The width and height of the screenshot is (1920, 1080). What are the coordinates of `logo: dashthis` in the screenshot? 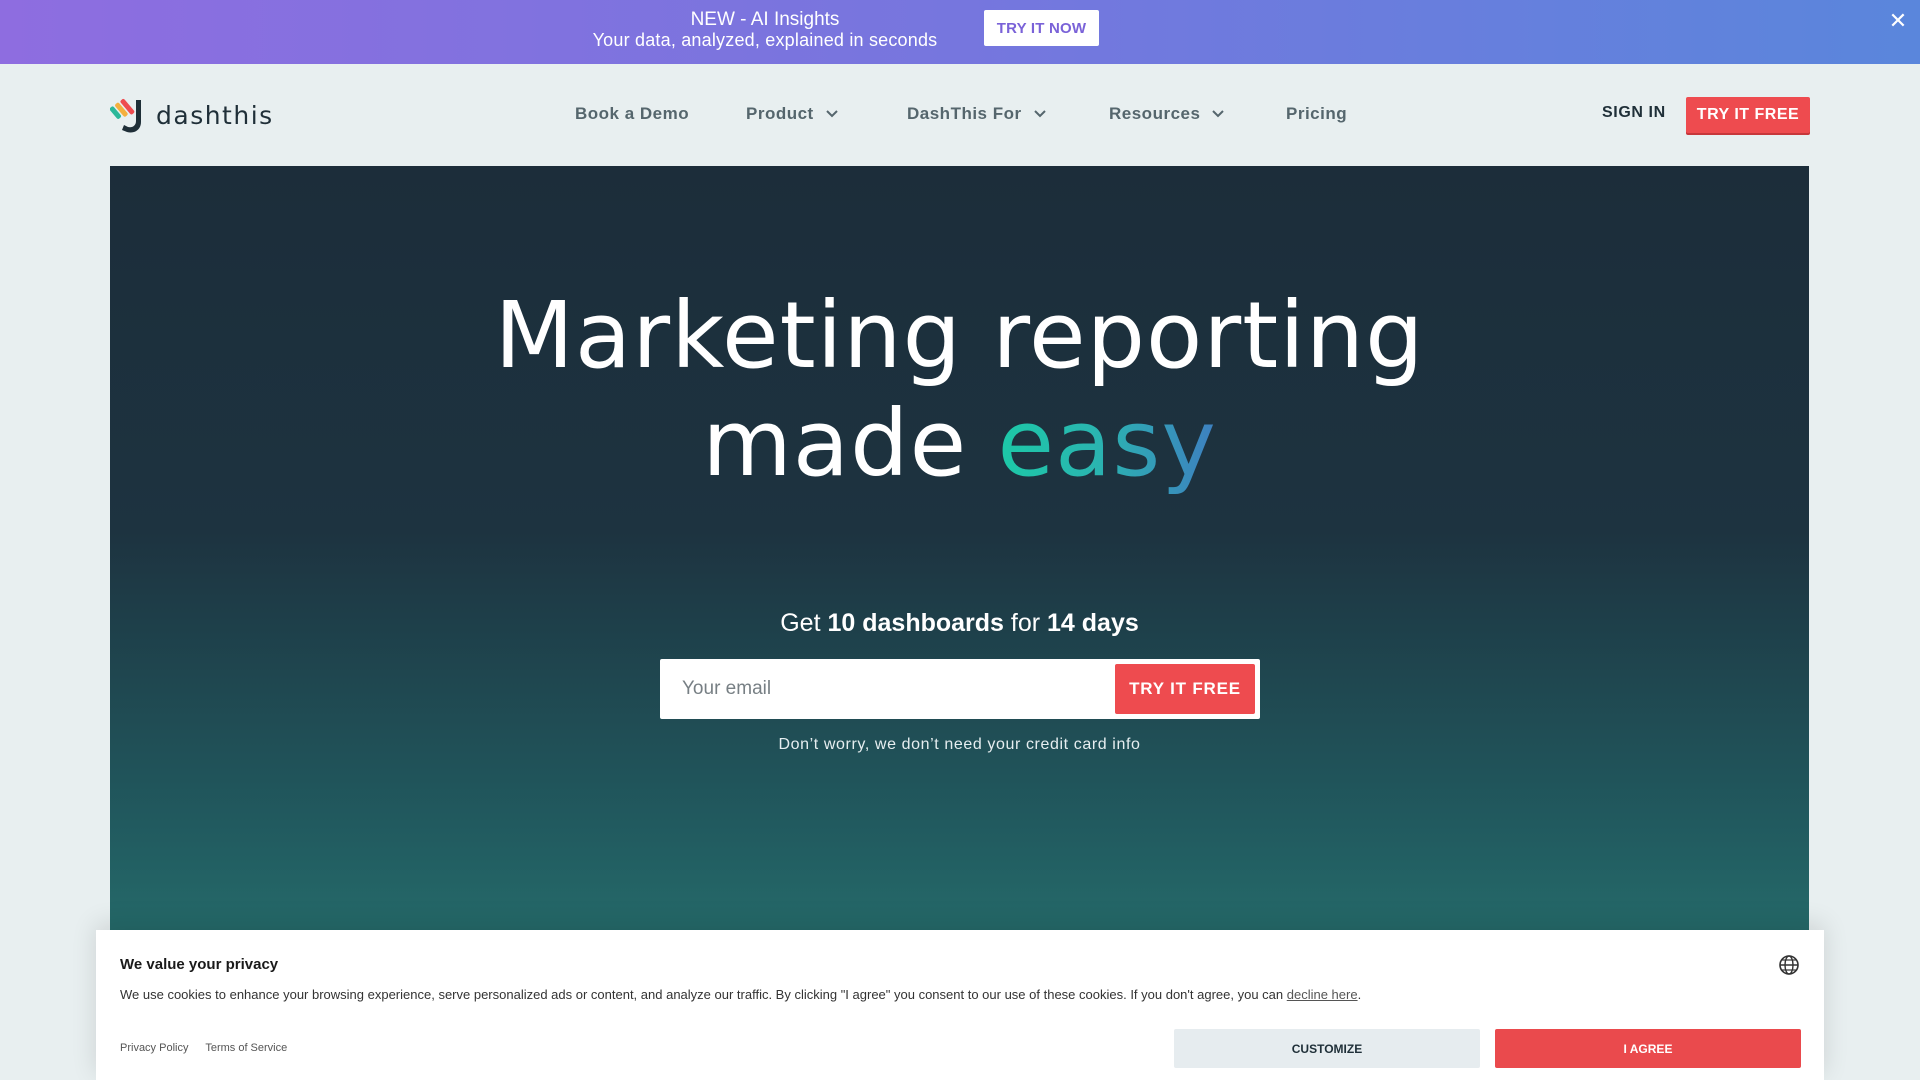 It's located at (192, 115).